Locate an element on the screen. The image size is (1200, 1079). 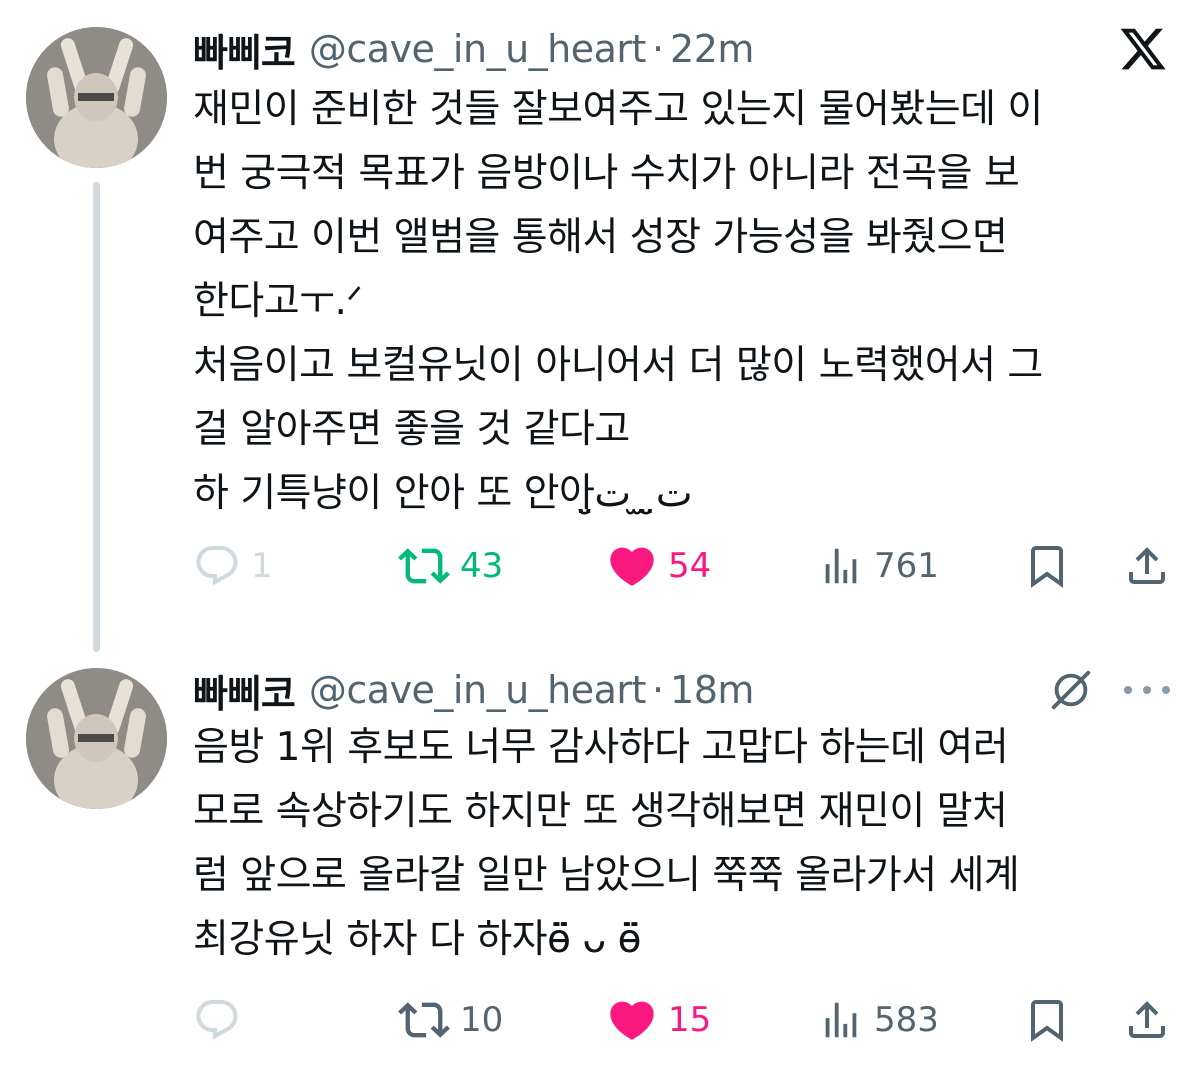
like-count: 15 is located at coordinates (690, 1020).